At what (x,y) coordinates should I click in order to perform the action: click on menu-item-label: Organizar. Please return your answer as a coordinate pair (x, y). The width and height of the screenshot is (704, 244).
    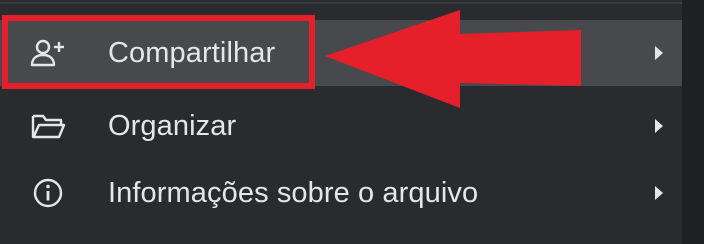
    Looking at the image, I should click on (172, 125).